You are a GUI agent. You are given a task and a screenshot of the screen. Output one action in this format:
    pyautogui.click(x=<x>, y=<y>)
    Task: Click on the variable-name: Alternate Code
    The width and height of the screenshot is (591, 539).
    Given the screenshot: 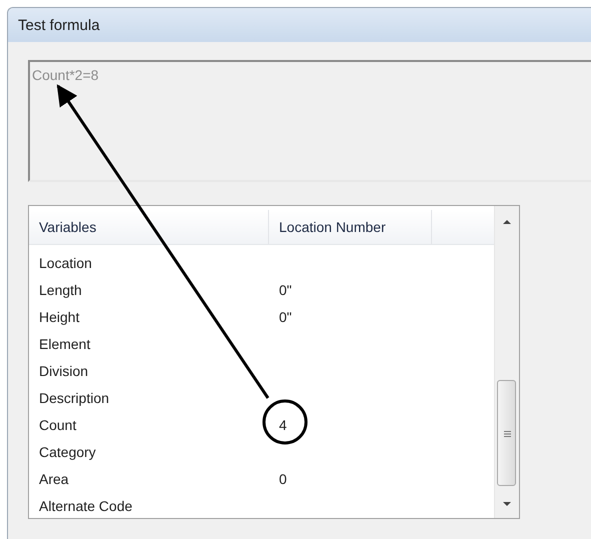 What is the action you would take?
    pyautogui.click(x=85, y=506)
    